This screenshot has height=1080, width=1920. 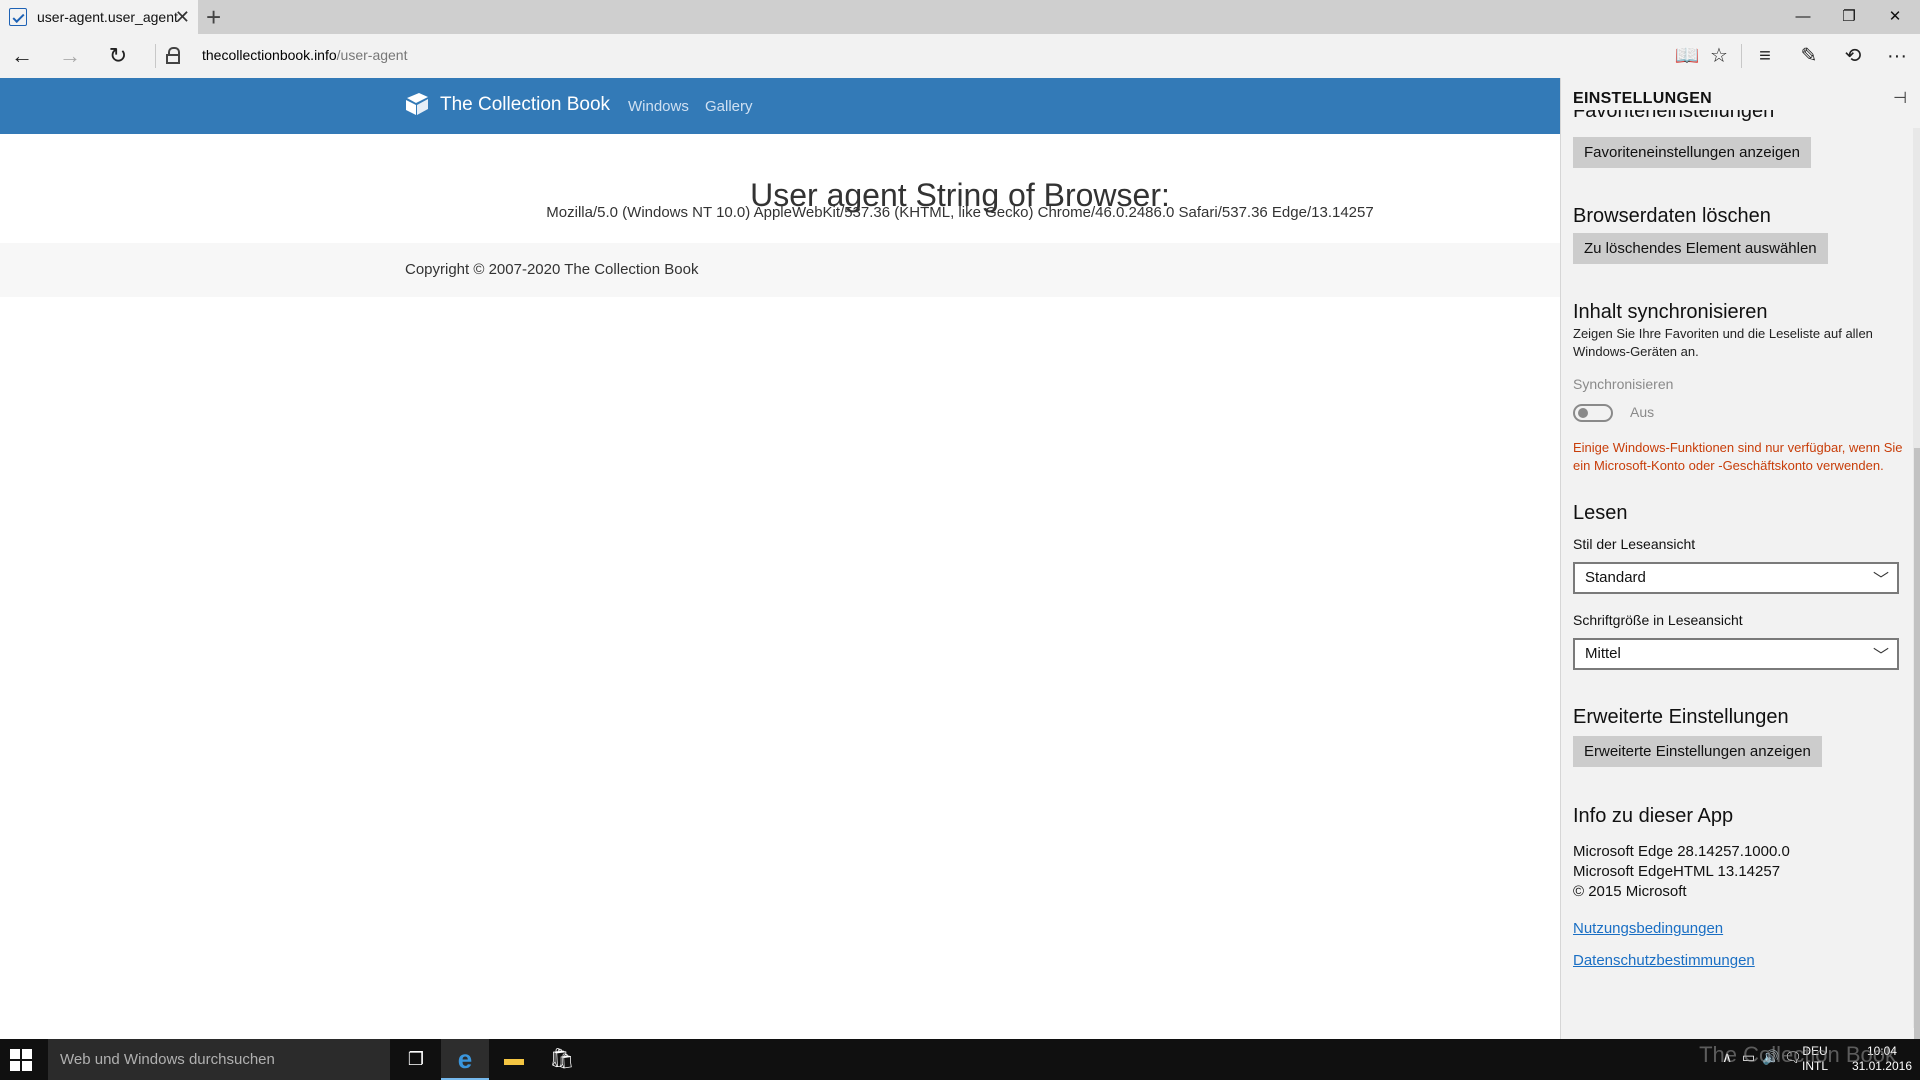 I want to click on reading-style-value: Standard, so click(x=1615, y=577).